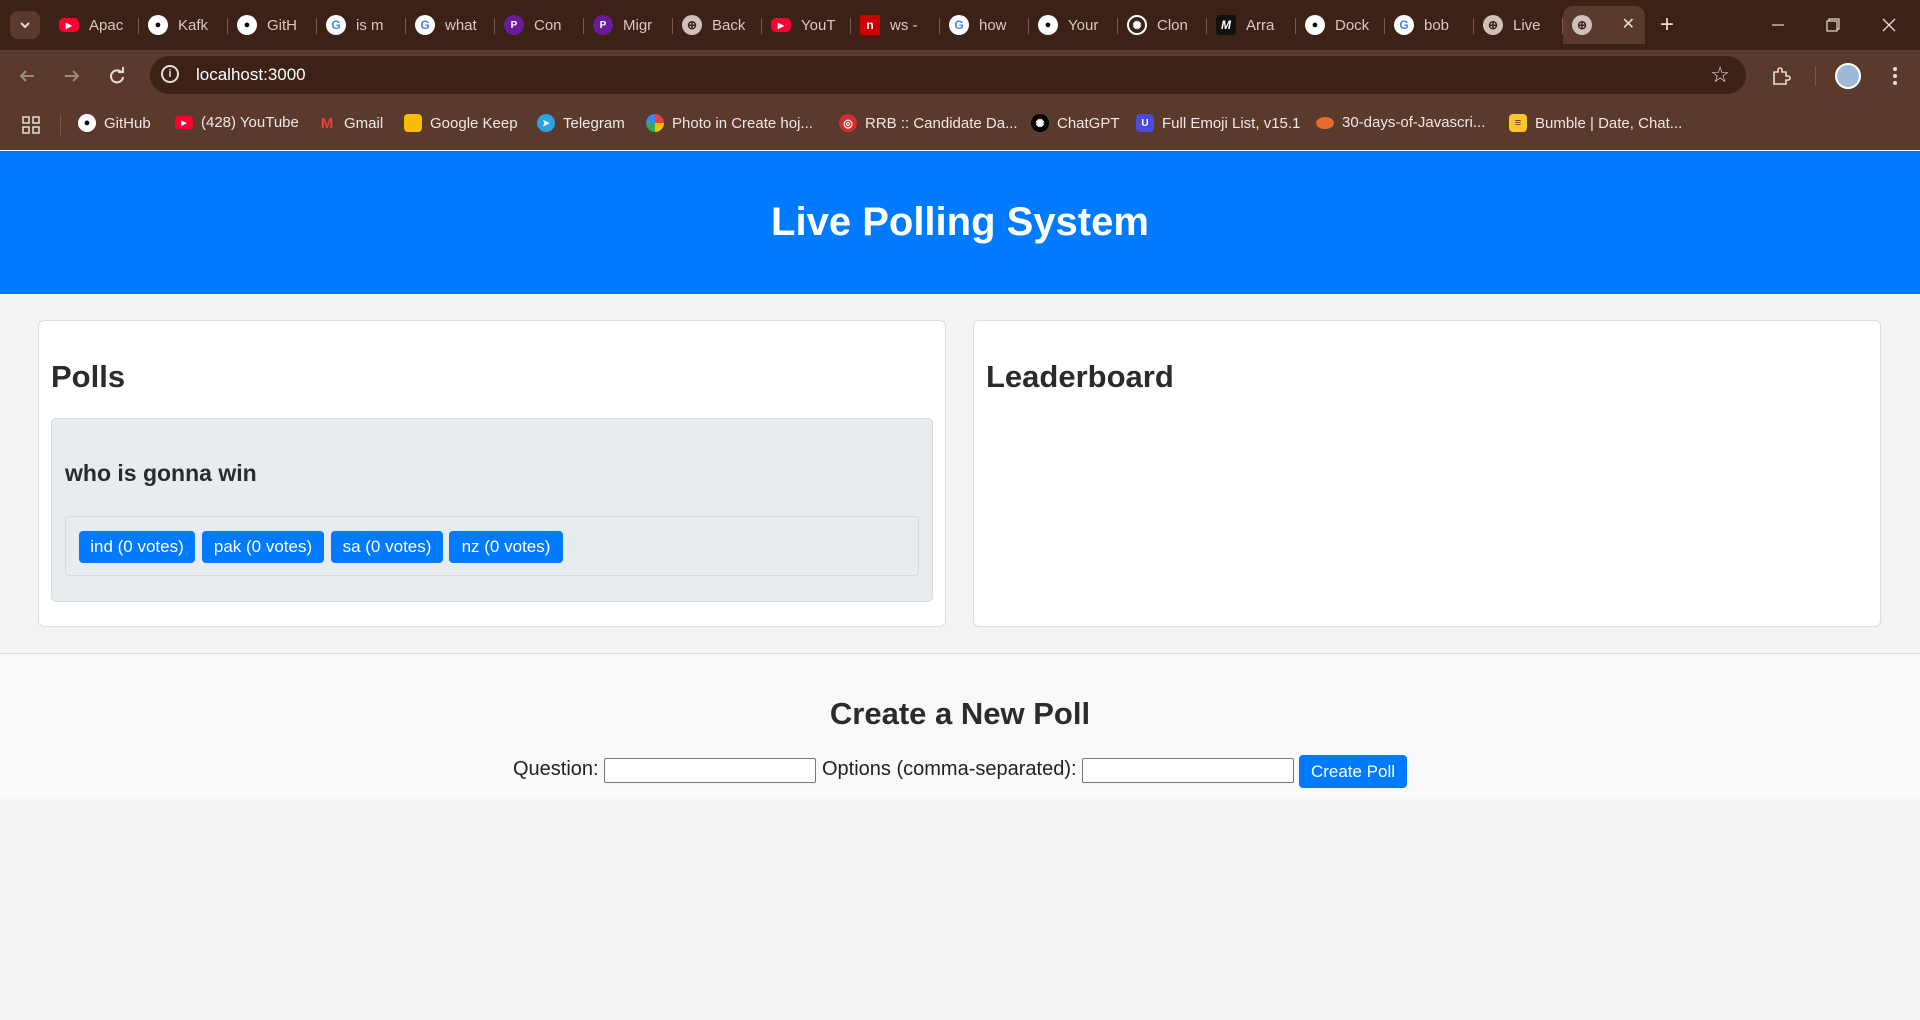 The image size is (1920, 1020). Describe the element at coordinates (327, 123) in the screenshot. I see `gmail-icon: M` at that location.